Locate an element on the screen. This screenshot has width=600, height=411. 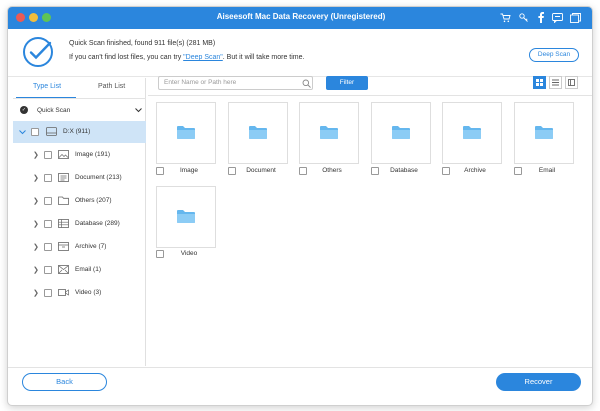
scan-complete-icon is located at coordinates (38, 52).